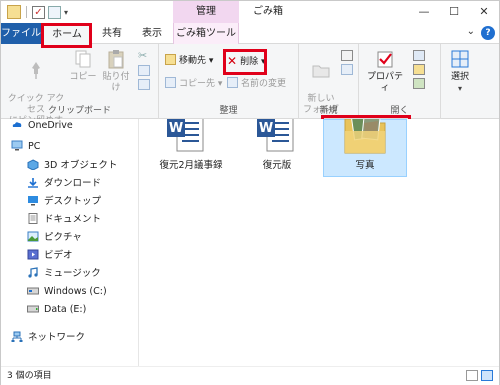  Describe the element at coordinates (112, 33) in the screenshot. I see `tab-share: 共有` at that location.